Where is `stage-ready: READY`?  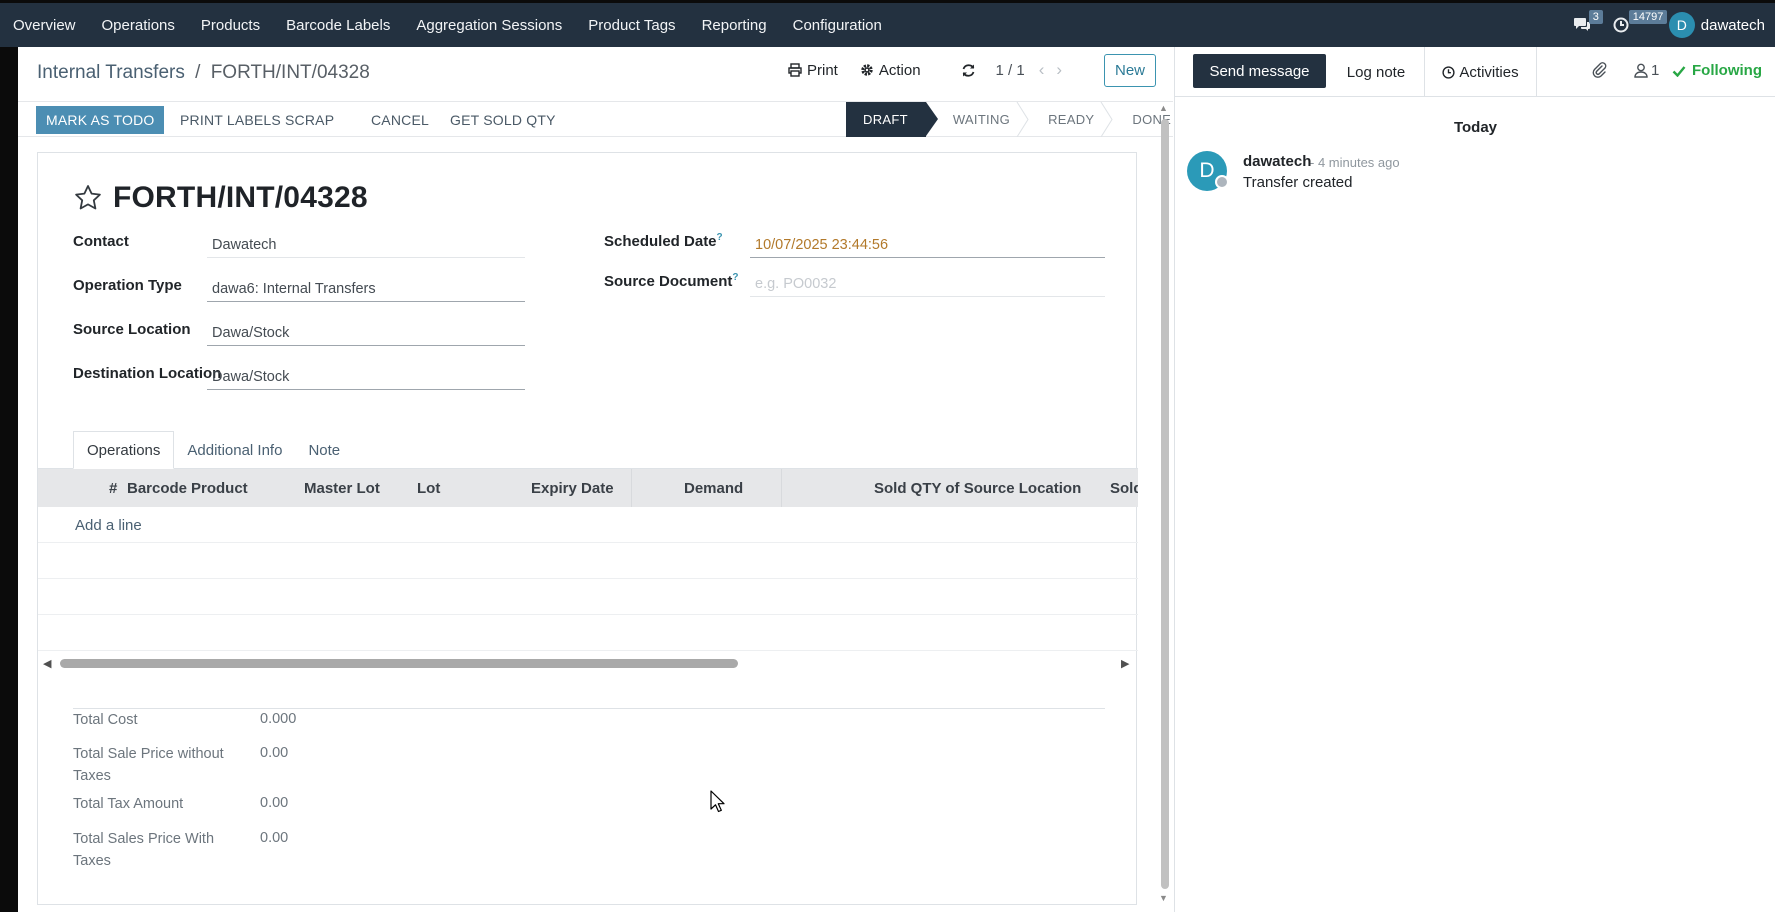
stage-ready: READY is located at coordinates (1070, 119).